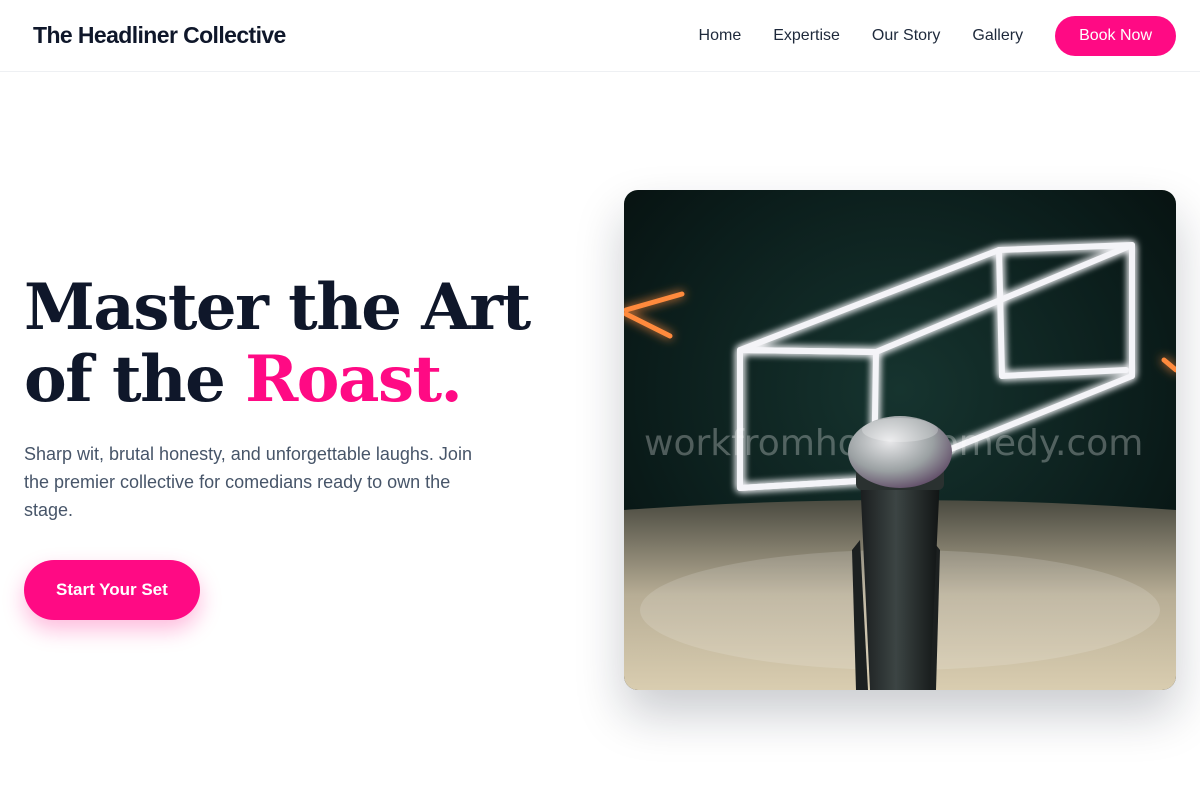  What do you see at coordinates (135, 379) in the screenshot?
I see `headline-line-2-prefix: of the` at bounding box center [135, 379].